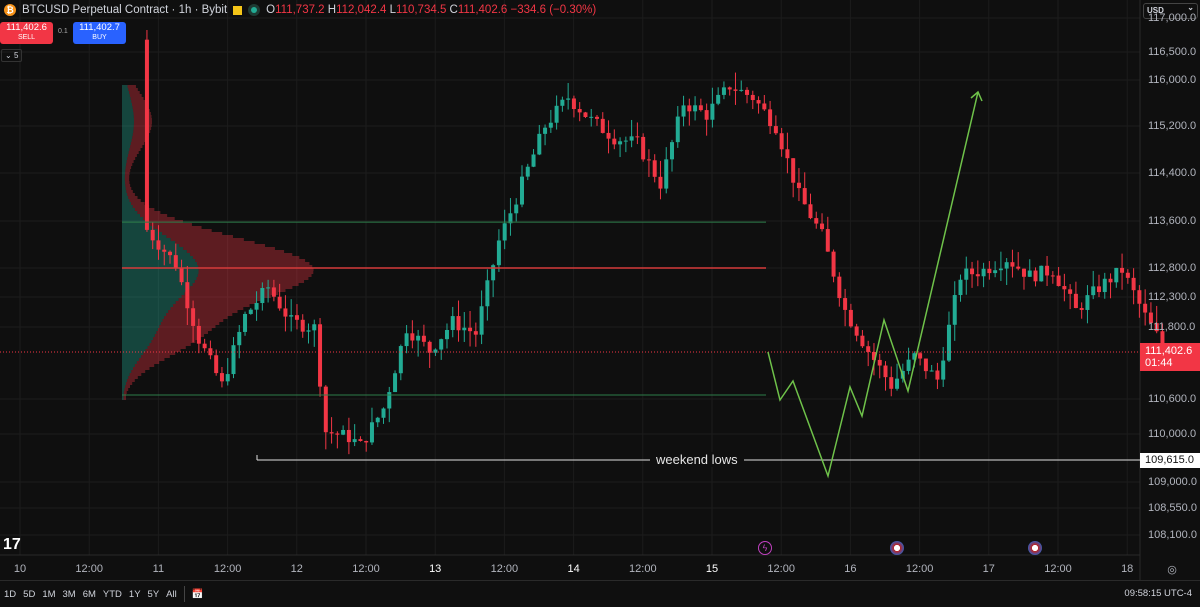  Describe the element at coordinates (171, 594) in the screenshot. I see `range-button-all: All` at that location.